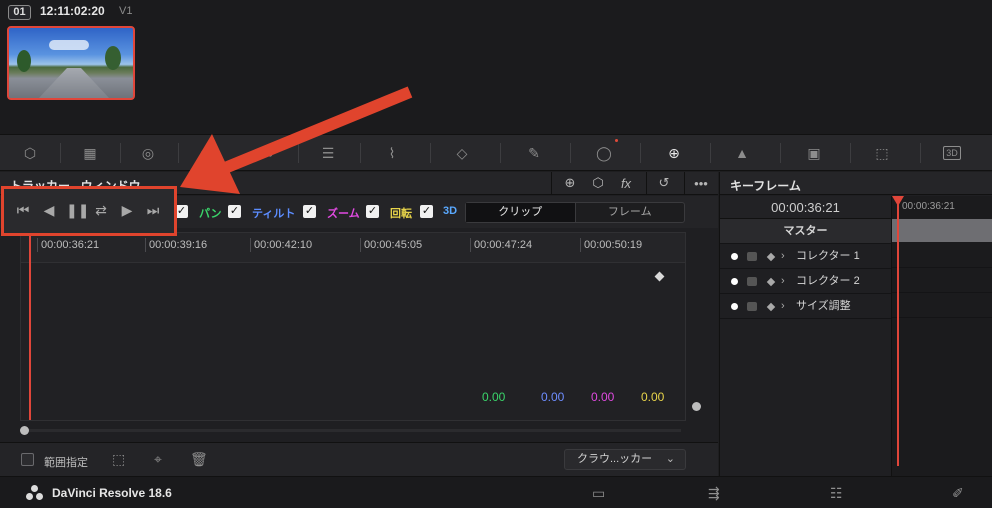 The width and height of the screenshot is (992, 508). Describe the element at coordinates (30, 153) in the screenshot. I see `3d-cube-icon: ⬡` at that location.